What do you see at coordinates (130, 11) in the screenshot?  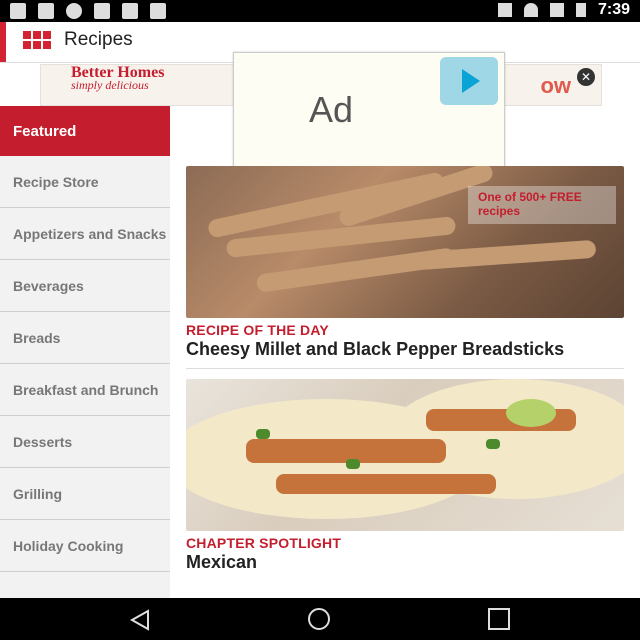 I see `wifi-off-icon` at bounding box center [130, 11].